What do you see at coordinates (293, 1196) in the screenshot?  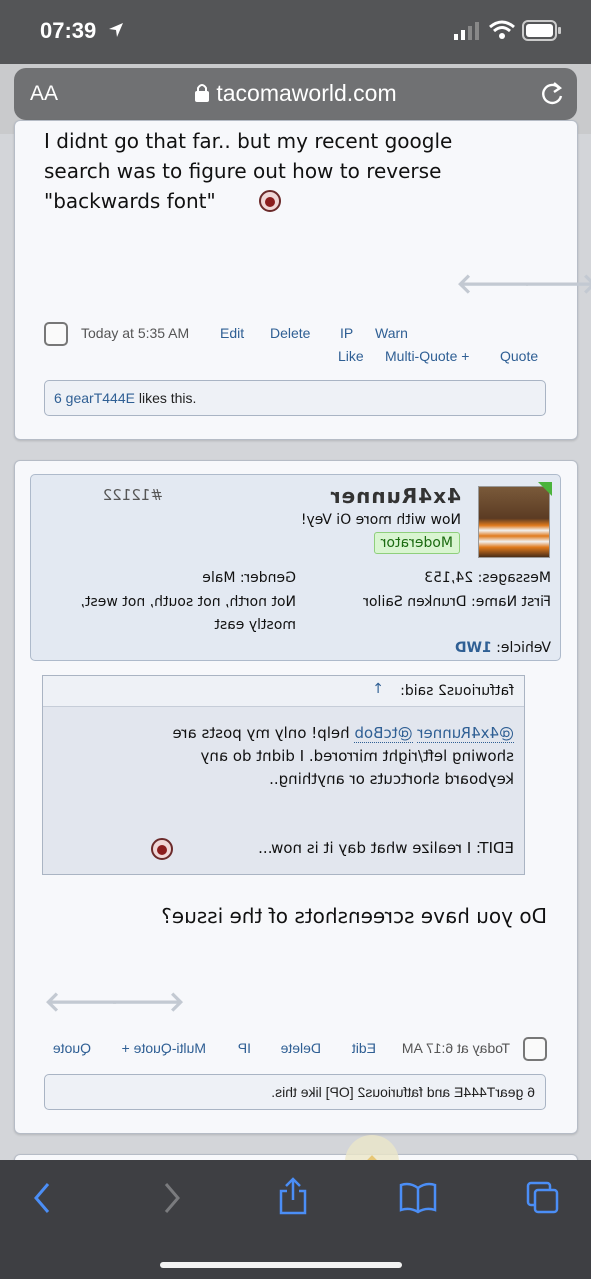 I see `share-icon` at bounding box center [293, 1196].